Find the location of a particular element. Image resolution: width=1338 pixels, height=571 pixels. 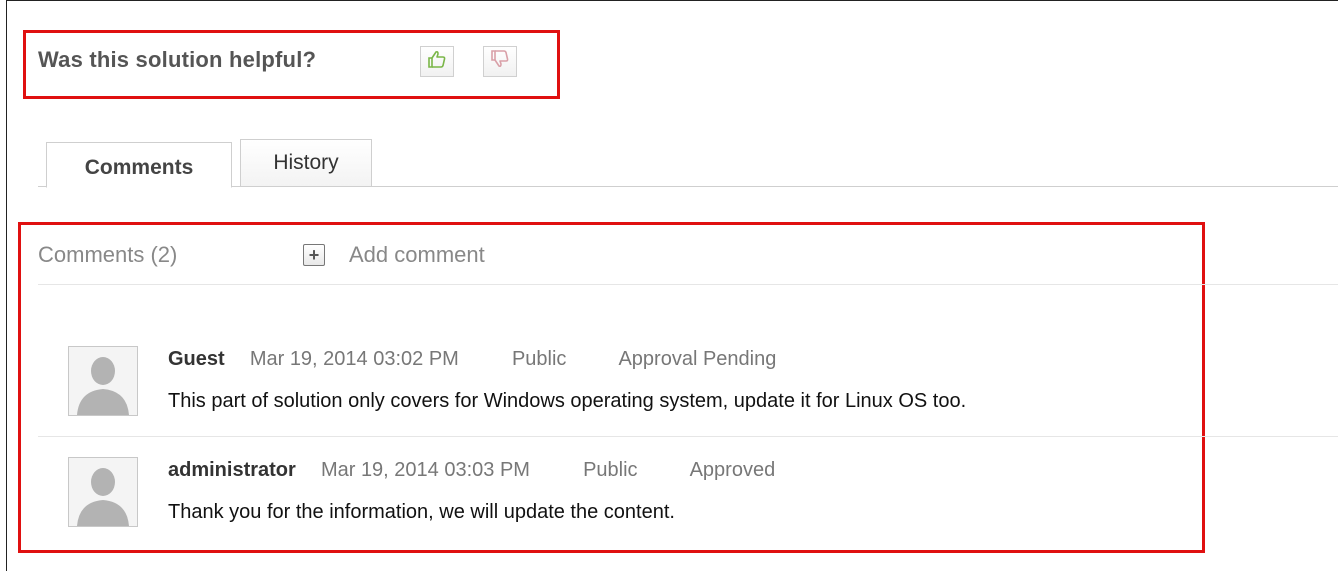

tab-history: History is located at coordinates (306, 162).